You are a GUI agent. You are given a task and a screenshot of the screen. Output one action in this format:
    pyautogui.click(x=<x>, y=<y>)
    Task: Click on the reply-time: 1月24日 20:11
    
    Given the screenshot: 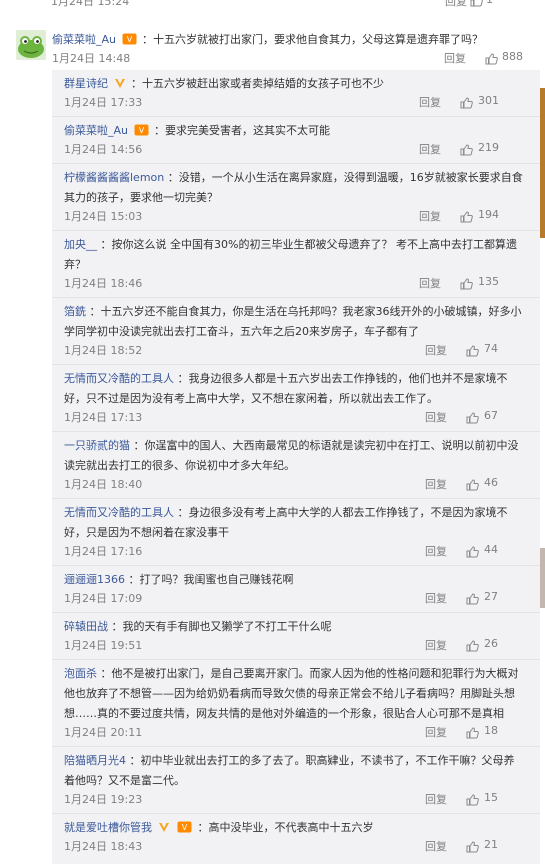 What is the action you would take?
    pyautogui.click(x=103, y=732)
    